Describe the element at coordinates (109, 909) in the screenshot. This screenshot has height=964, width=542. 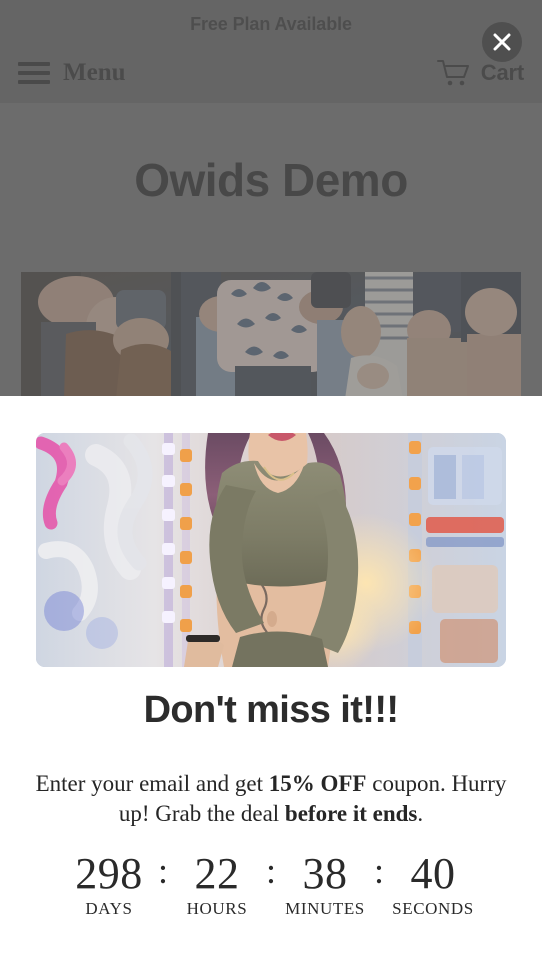
I see `countdown-days-label: DAYS` at that location.